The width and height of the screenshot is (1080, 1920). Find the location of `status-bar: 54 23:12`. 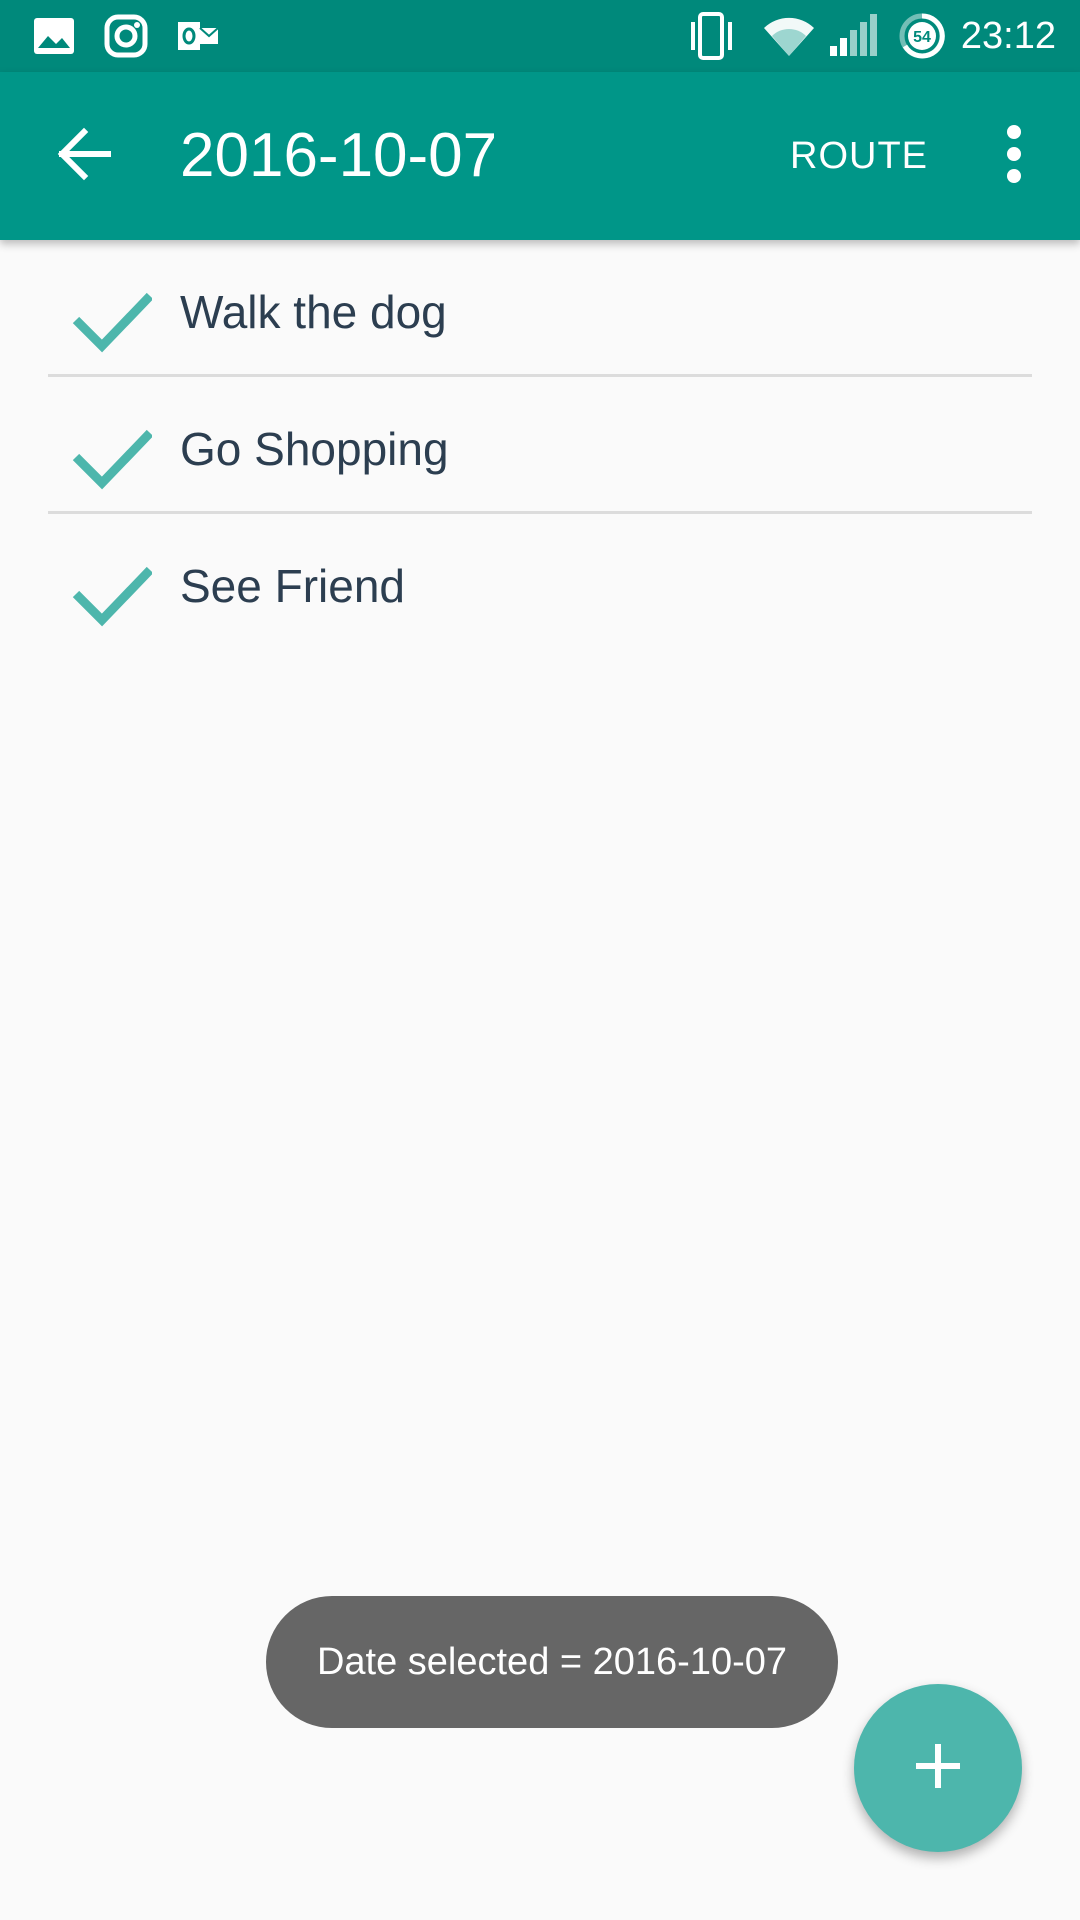

status-bar: 54 23:12 is located at coordinates (540, 36).